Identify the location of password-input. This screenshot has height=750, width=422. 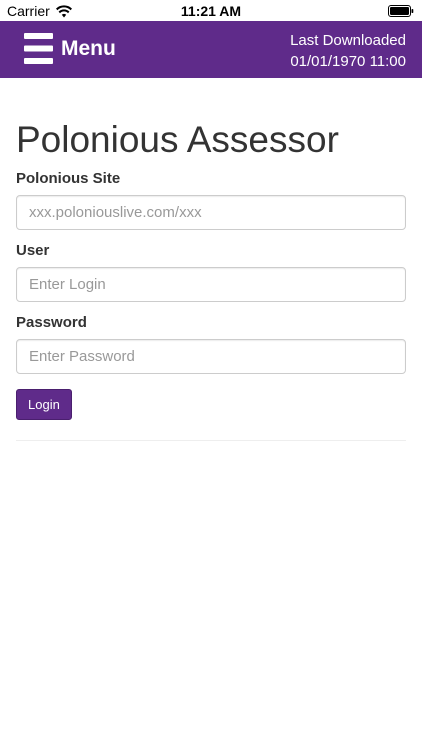
(211, 356).